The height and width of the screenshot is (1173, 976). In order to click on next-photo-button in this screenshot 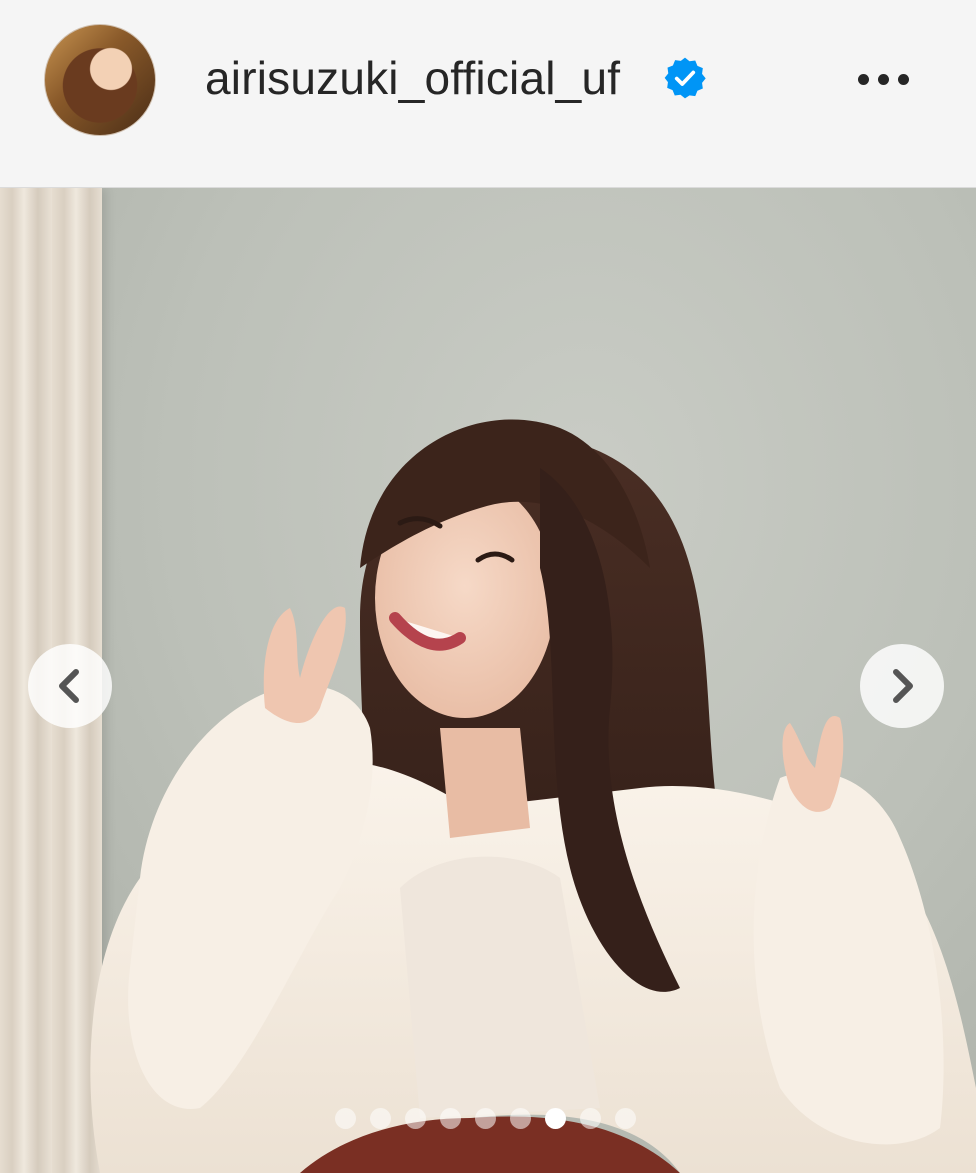, I will do `click(902, 686)`.